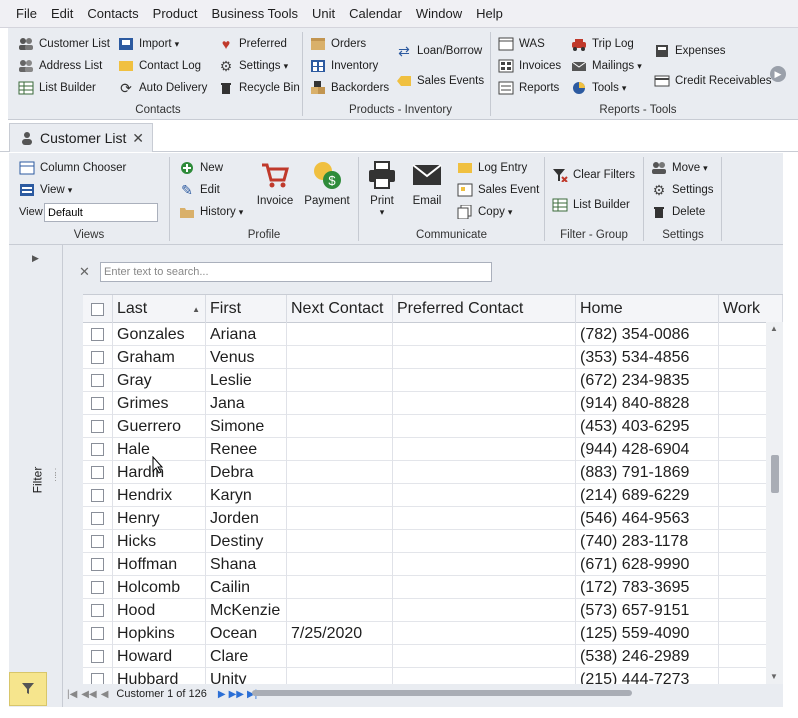  What do you see at coordinates (678, 212) in the screenshot?
I see `delete-button: Delete` at bounding box center [678, 212].